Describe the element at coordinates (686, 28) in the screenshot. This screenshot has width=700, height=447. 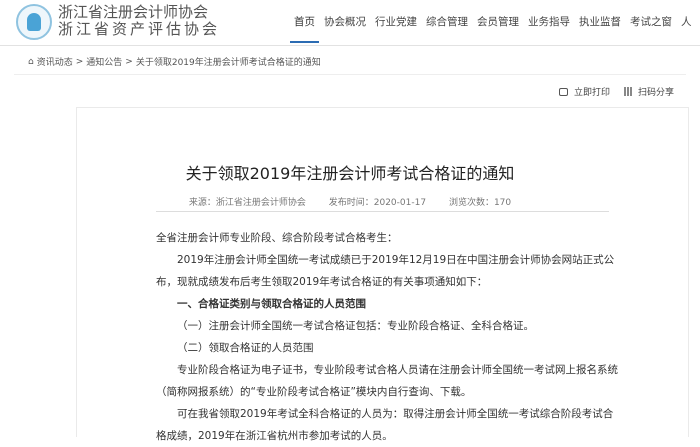
I see `nav-more: 人` at that location.